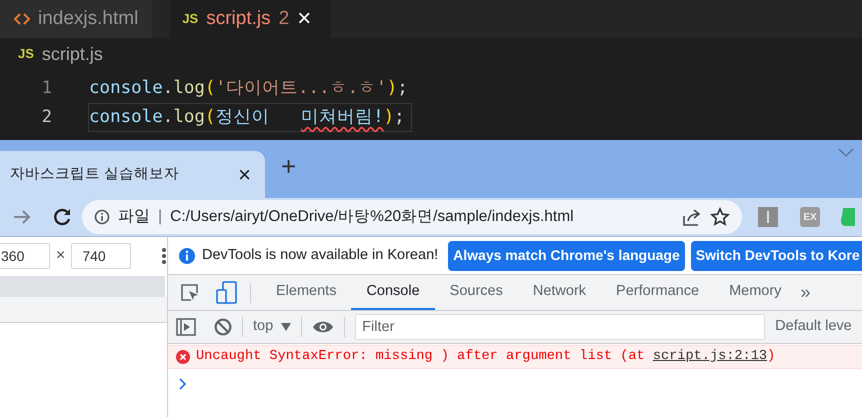 The height and width of the screenshot is (417, 862). Describe the element at coordinates (805, 292) in the screenshot. I see `more-tabs-button: »` at that location.